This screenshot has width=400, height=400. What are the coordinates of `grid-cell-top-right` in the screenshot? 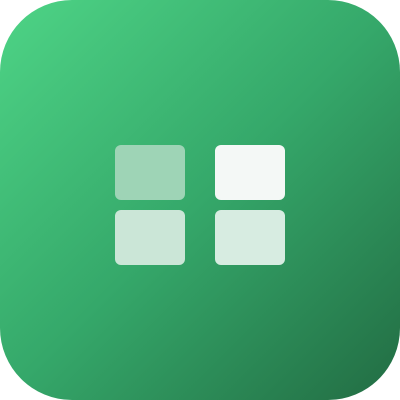 It's located at (250, 172).